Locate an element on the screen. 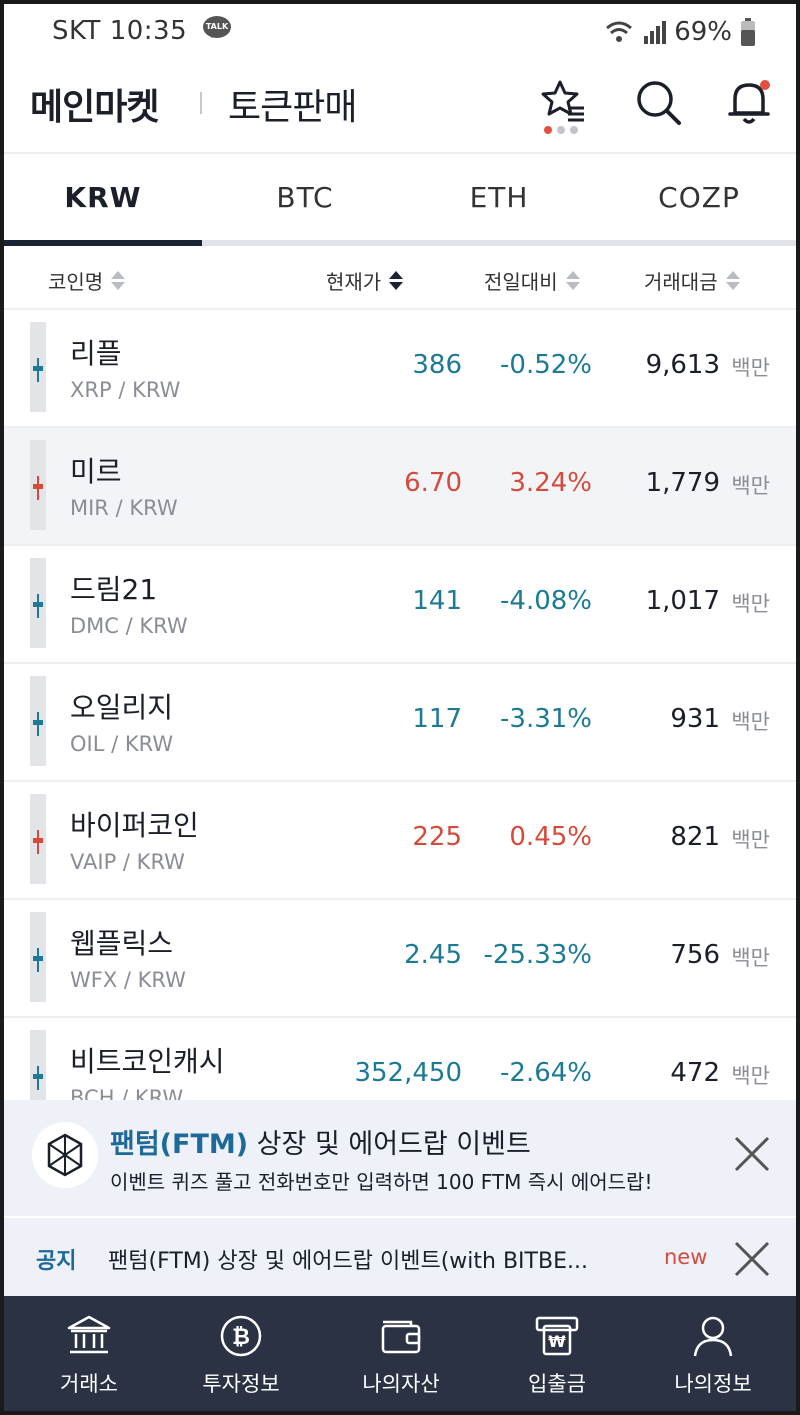 The height and width of the screenshot is (1415, 800). bell-icon is located at coordinates (749, 102).